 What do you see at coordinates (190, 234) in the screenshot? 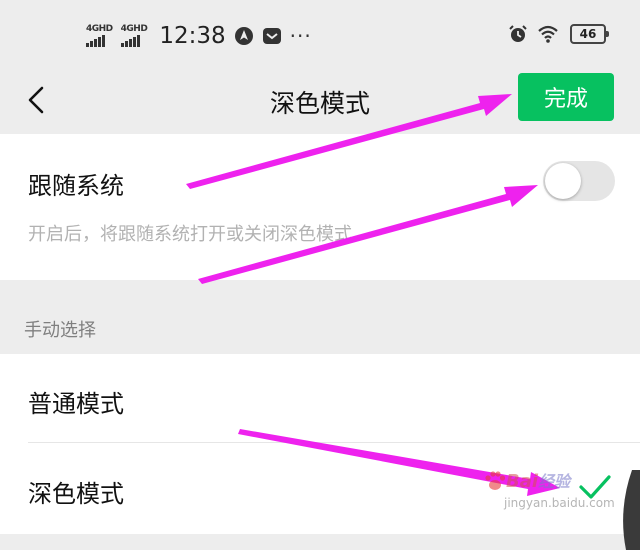
I see `follow-system-description: 开启后，将跟随系统打开或关闭深色模式` at bounding box center [190, 234].